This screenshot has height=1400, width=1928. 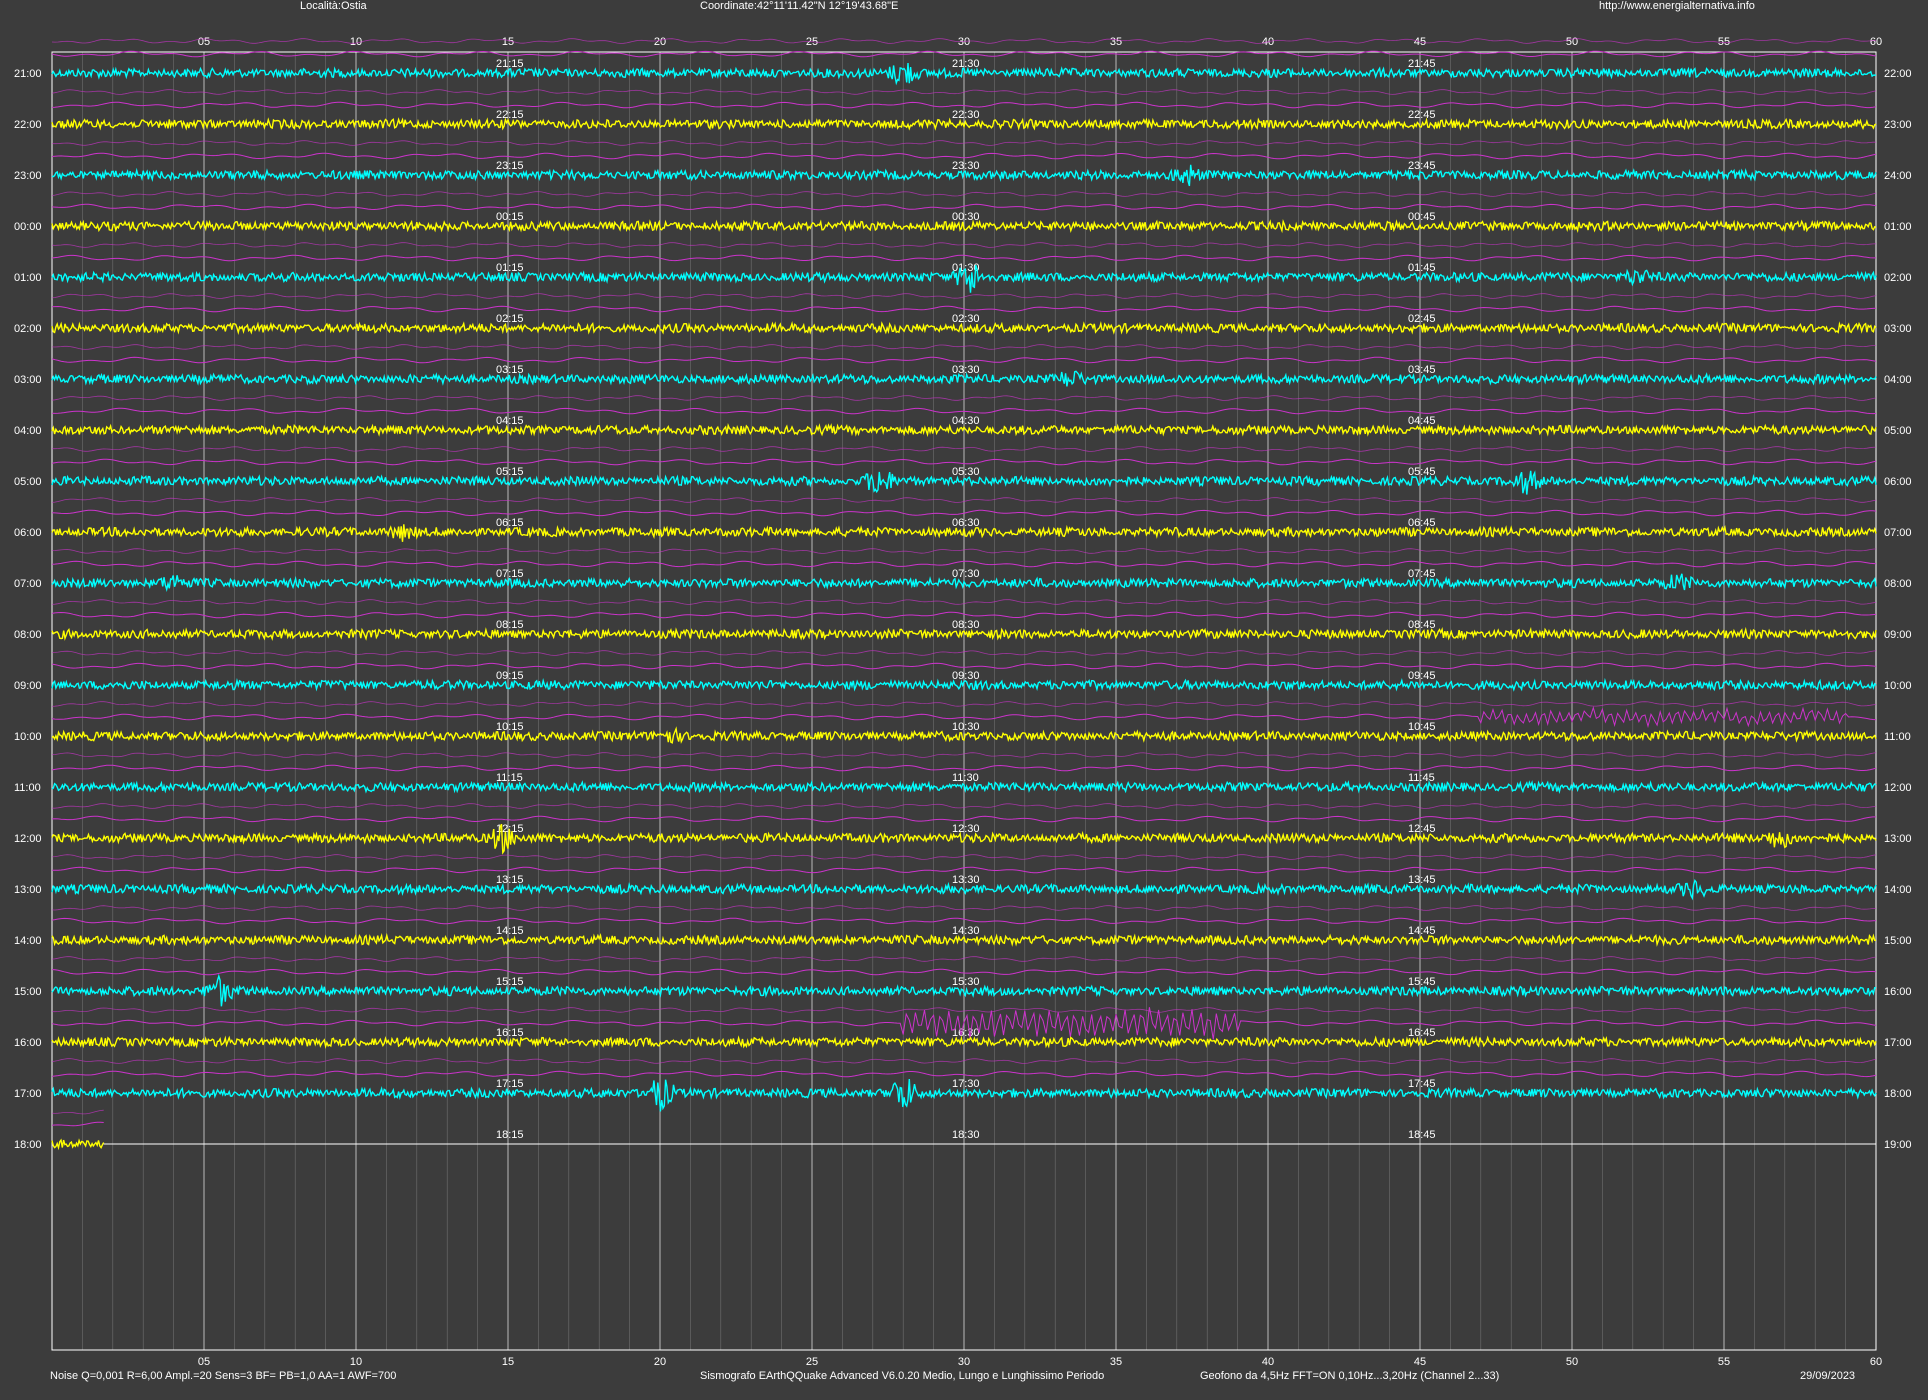 What do you see at coordinates (1898, 125) in the screenshot?
I see `row-time-label-right: 23:00` at bounding box center [1898, 125].